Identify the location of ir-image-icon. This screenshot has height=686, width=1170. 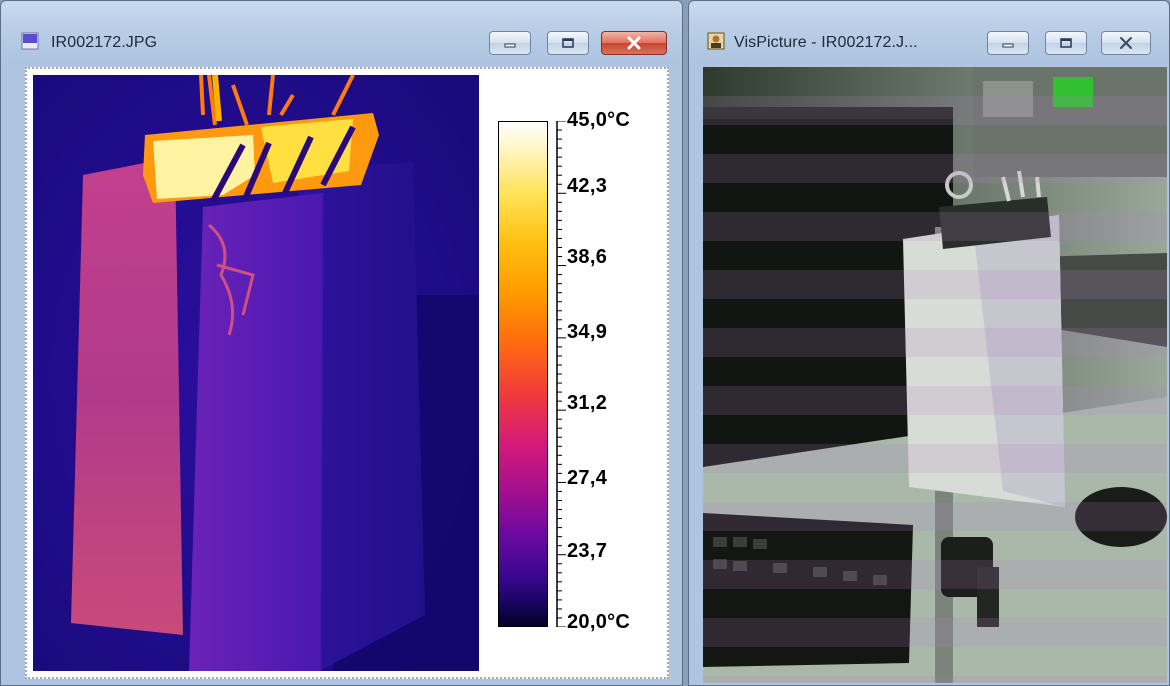
(30, 41).